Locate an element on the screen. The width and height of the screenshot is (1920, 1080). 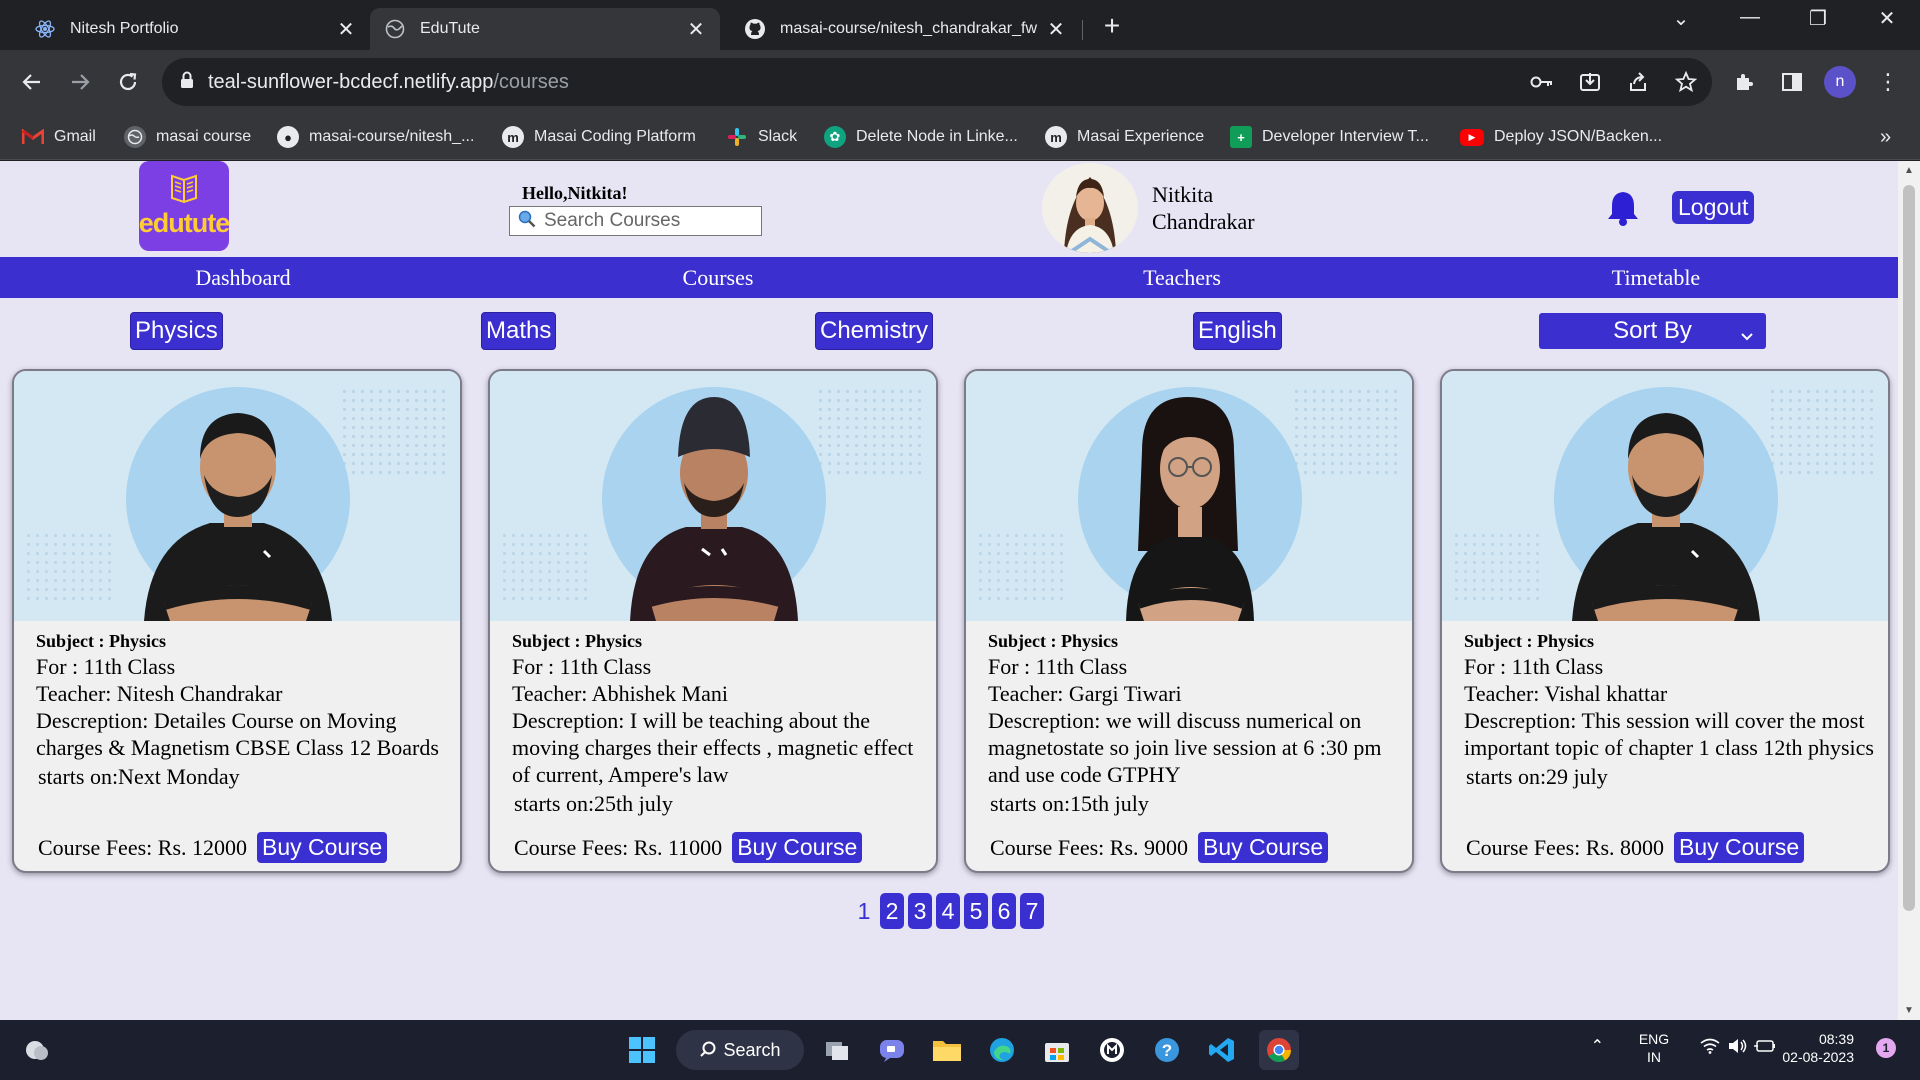
page-button: 5 is located at coordinates (976, 911).